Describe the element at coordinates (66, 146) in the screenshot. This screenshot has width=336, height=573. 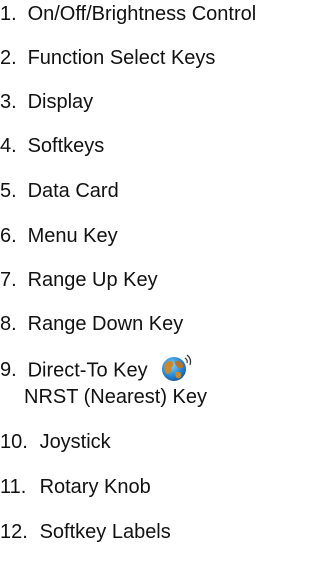
I see `item-label: Softkeys` at that location.